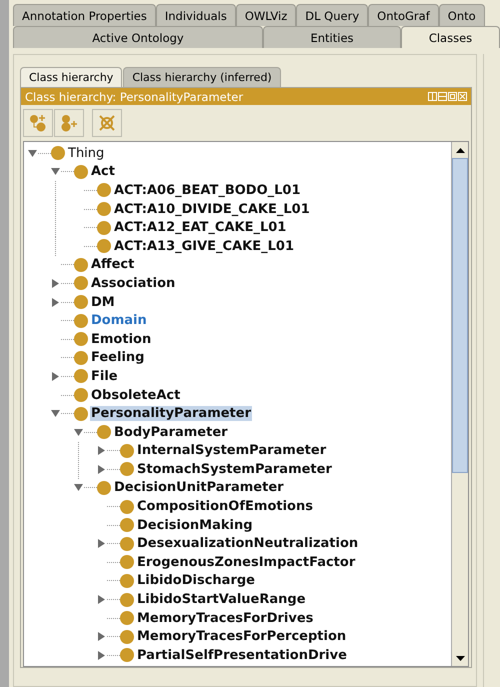  What do you see at coordinates (195, 525) in the screenshot?
I see `class-label: DecisionMaking` at bounding box center [195, 525].